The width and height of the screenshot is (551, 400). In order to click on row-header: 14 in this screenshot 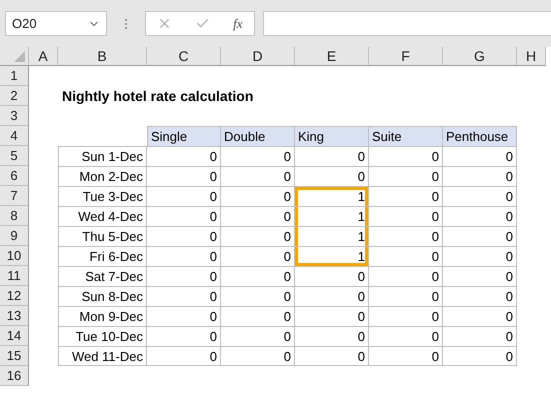, I will do `click(14, 336)`.